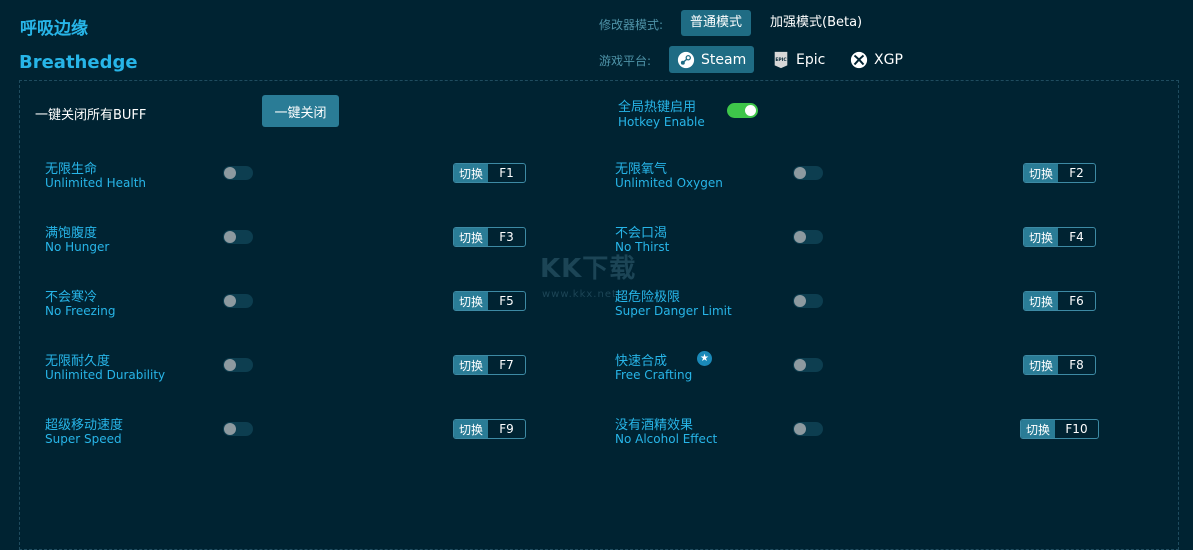 The height and width of the screenshot is (550, 1193). I want to click on hotkey-switch-button: 切换 F6, so click(1059, 301).